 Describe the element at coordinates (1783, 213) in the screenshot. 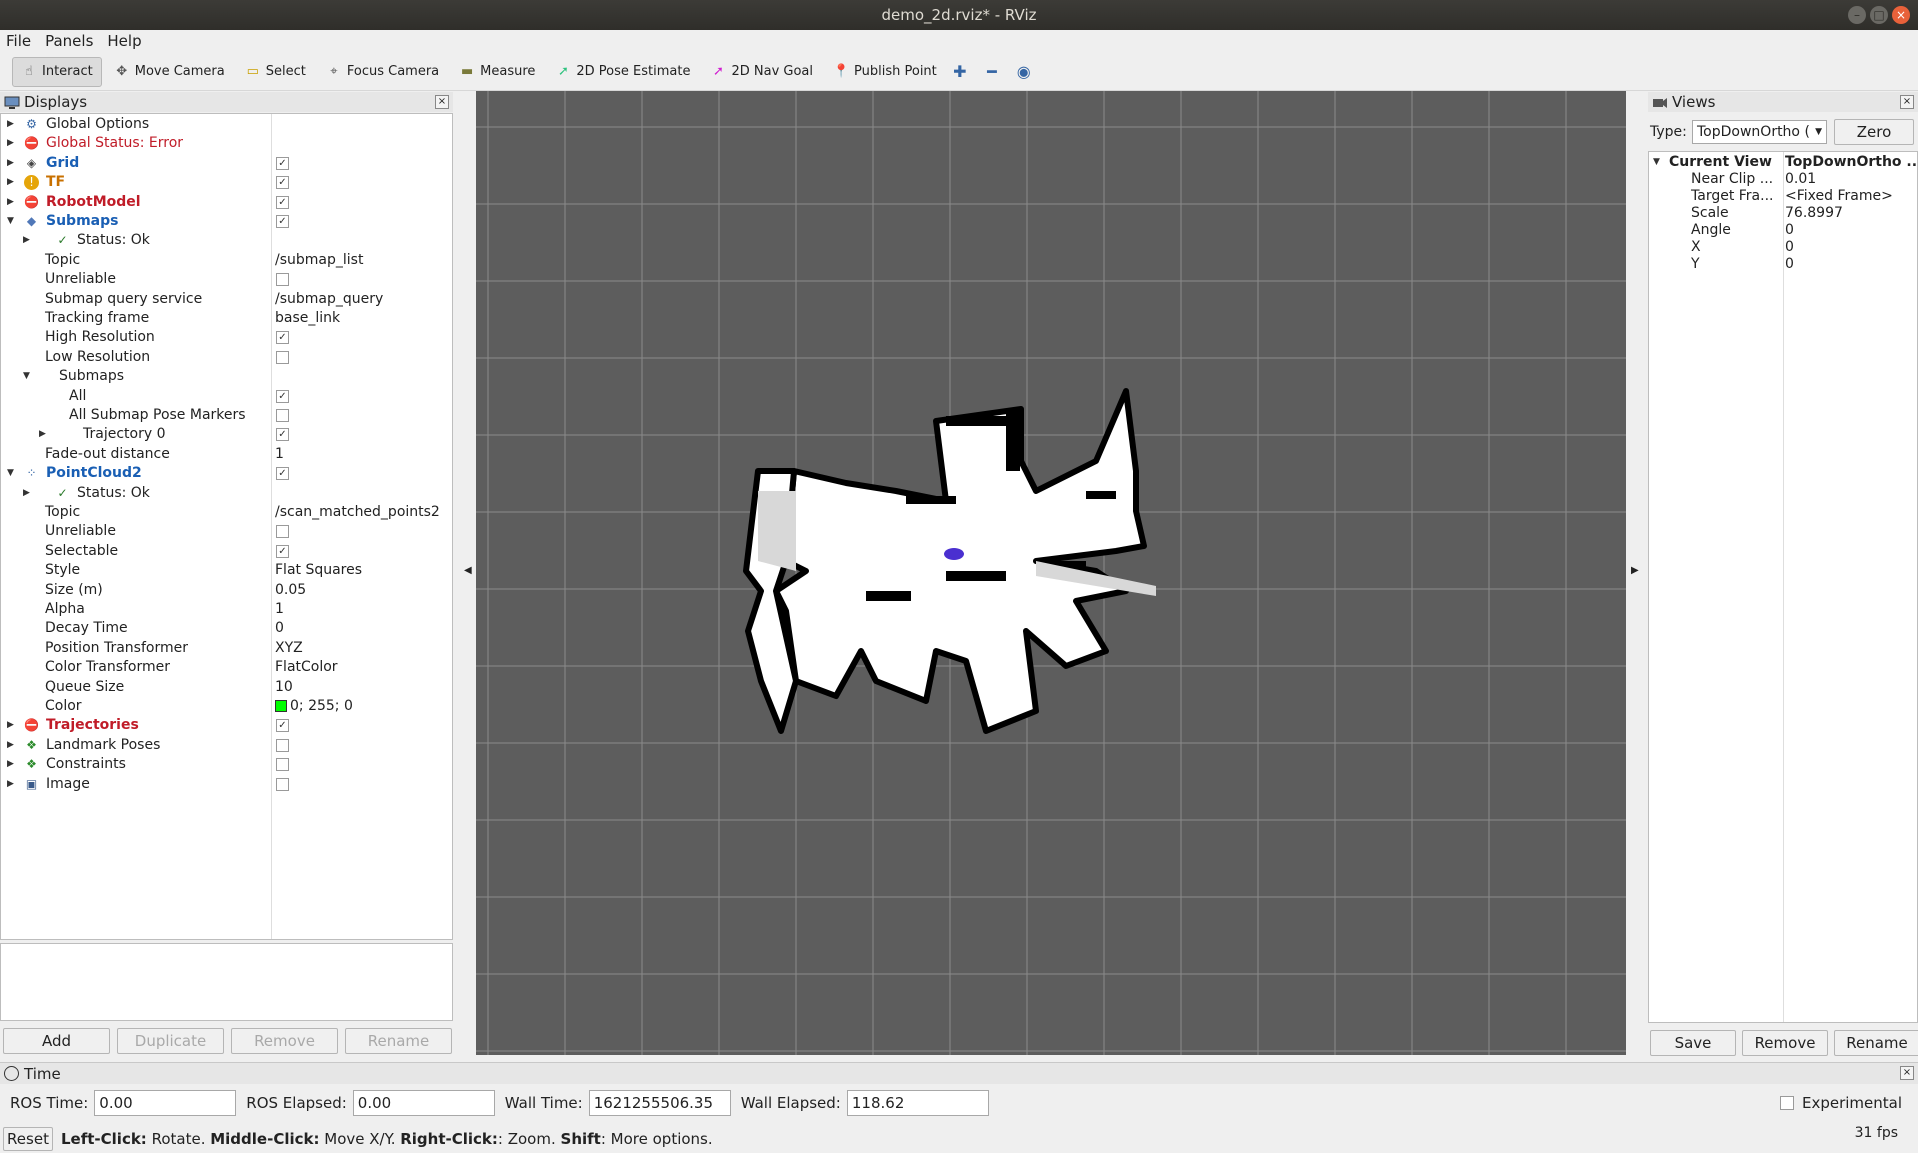

I see `view-prop-scale: Scale 76.8997` at that location.